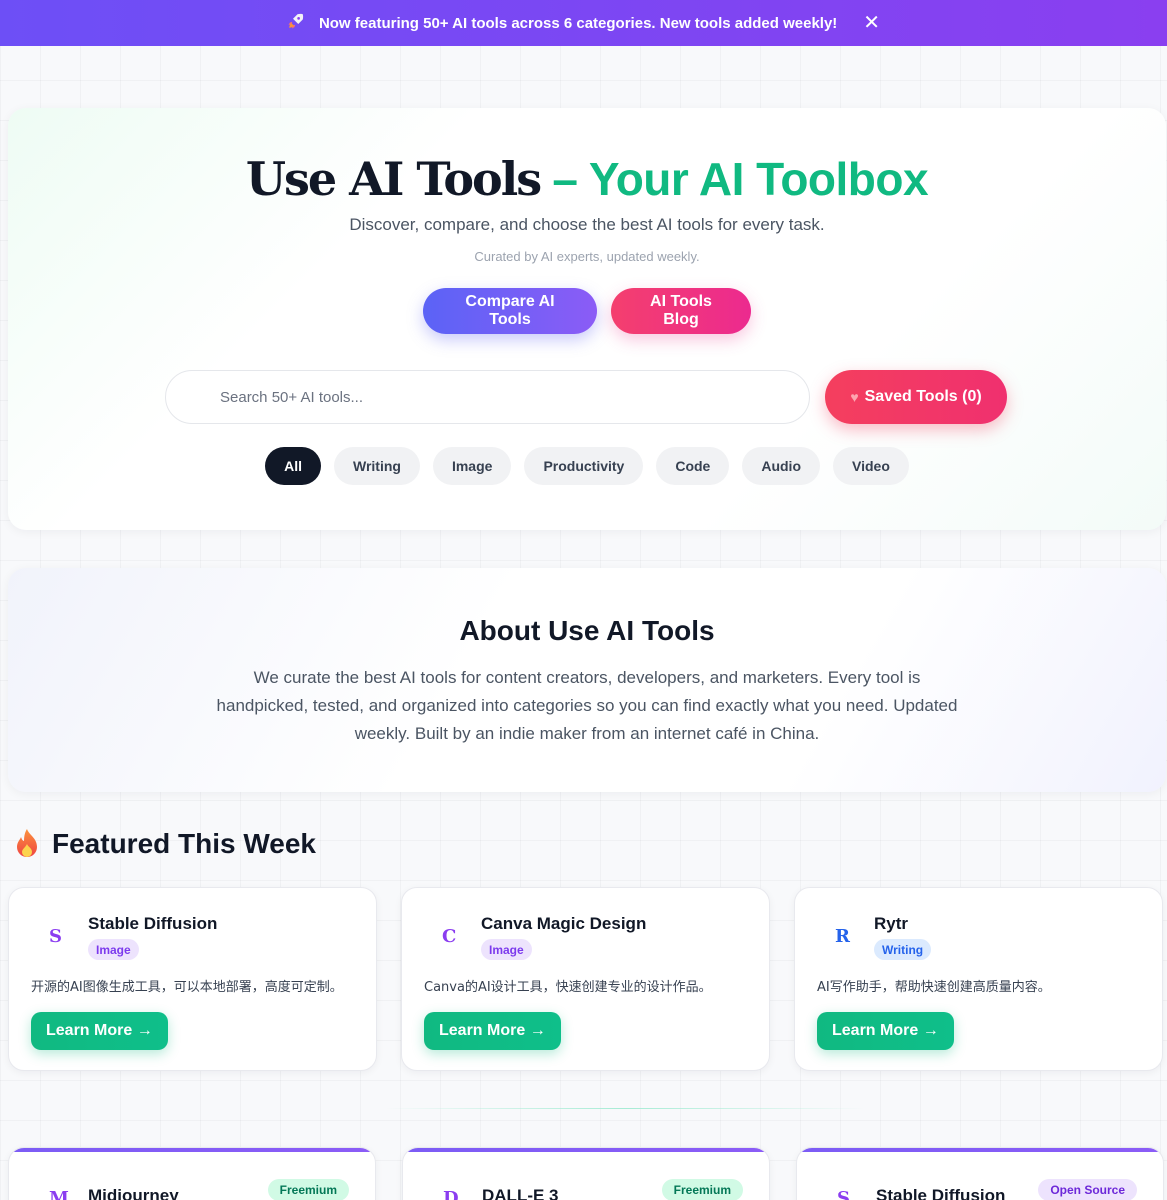 The width and height of the screenshot is (1167, 1200). Describe the element at coordinates (903, 949) in the screenshot. I see `category-badge: Writing` at that location.